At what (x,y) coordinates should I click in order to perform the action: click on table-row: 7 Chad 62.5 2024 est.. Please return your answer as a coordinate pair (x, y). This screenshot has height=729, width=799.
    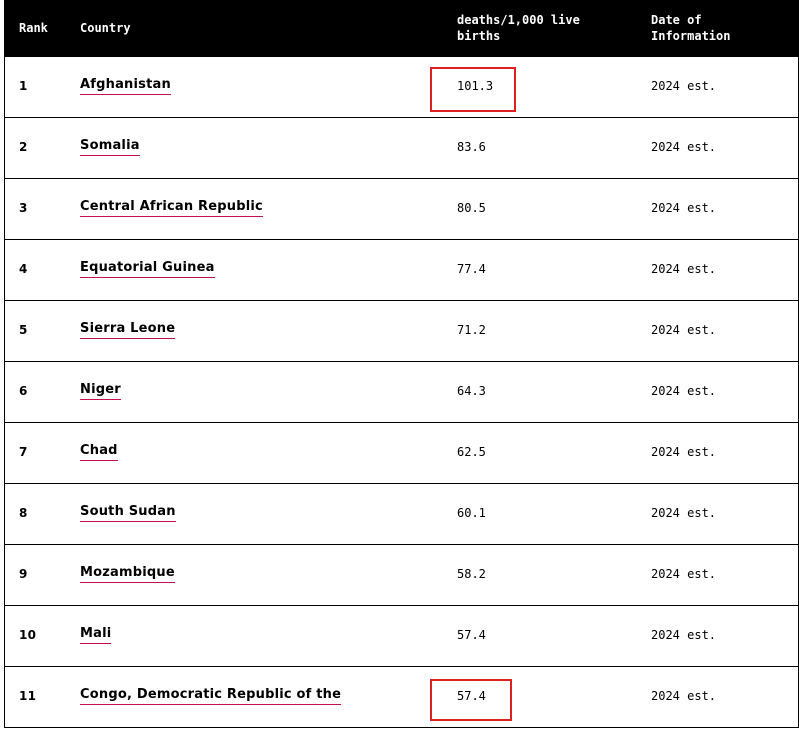
    Looking at the image, I should click on (401, 453).